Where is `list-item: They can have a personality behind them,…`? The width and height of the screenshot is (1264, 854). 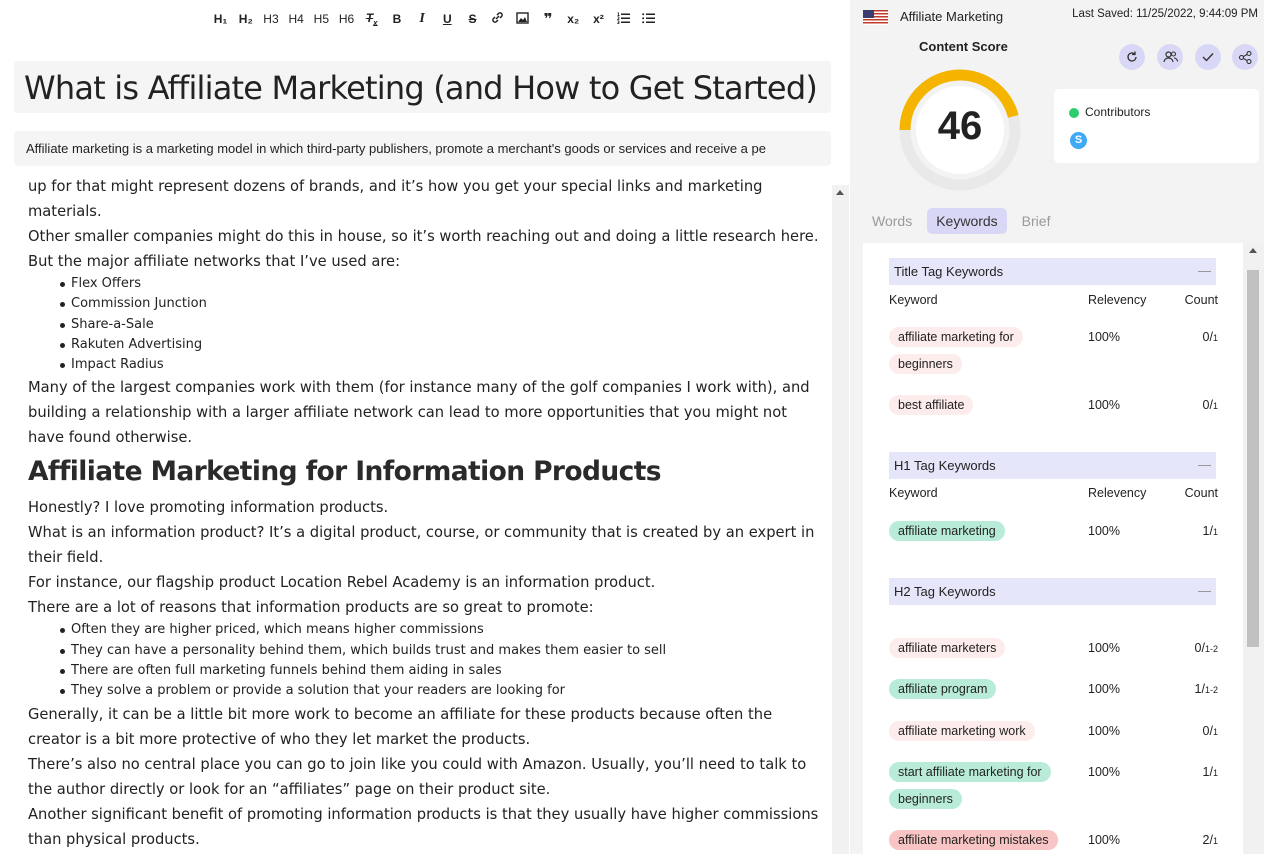
list-item: They can have a personality behind them,… is located at coordinates (441, 651).